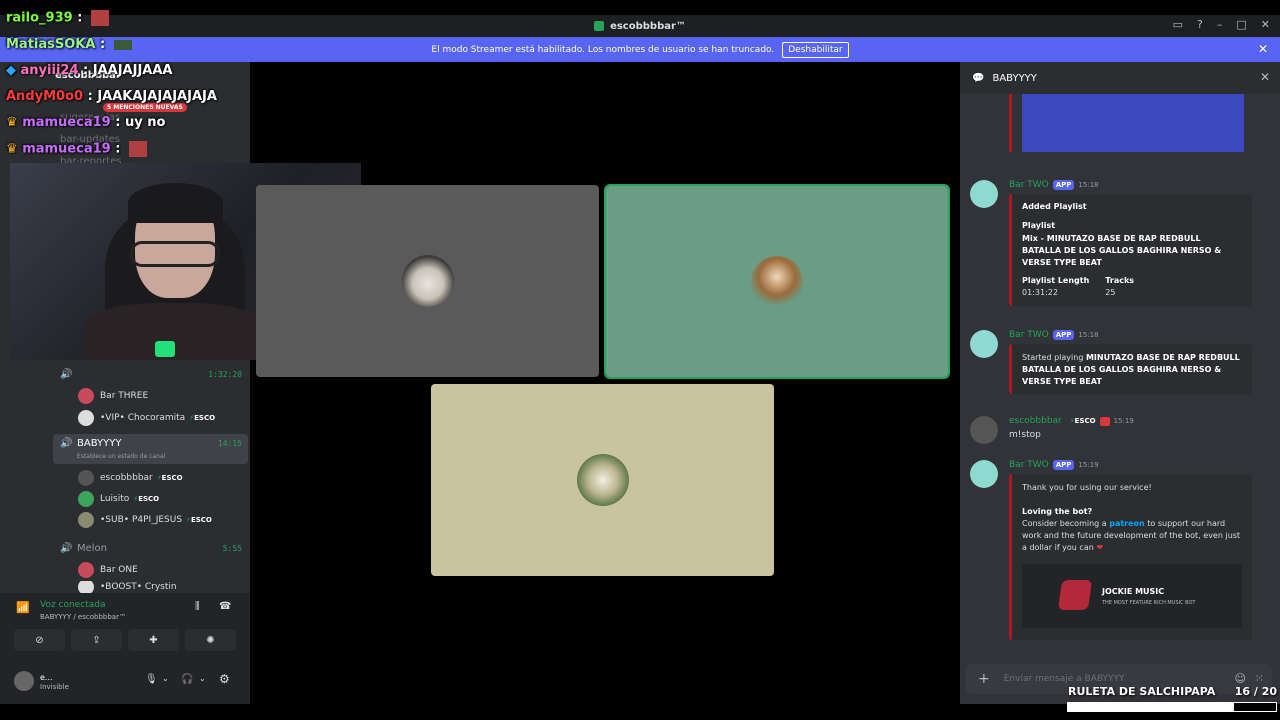  What do you see at coordinates (197, 606) in the screenshot?
I see `noise-suppression-icon: ⫼` at bounding box center [197, 606].